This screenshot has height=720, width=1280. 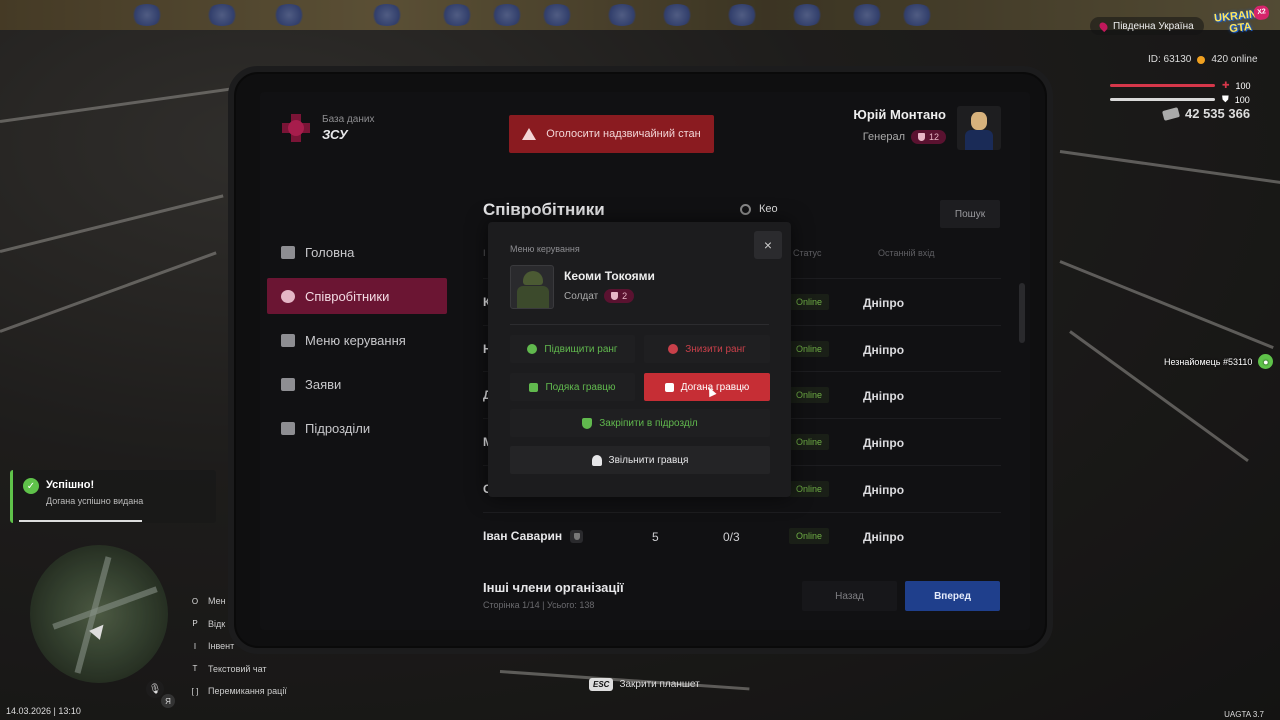 What do you see at coordinates (288, 384) in the screenshot?
I see `folder-icon` at bounding box center [288, 384].